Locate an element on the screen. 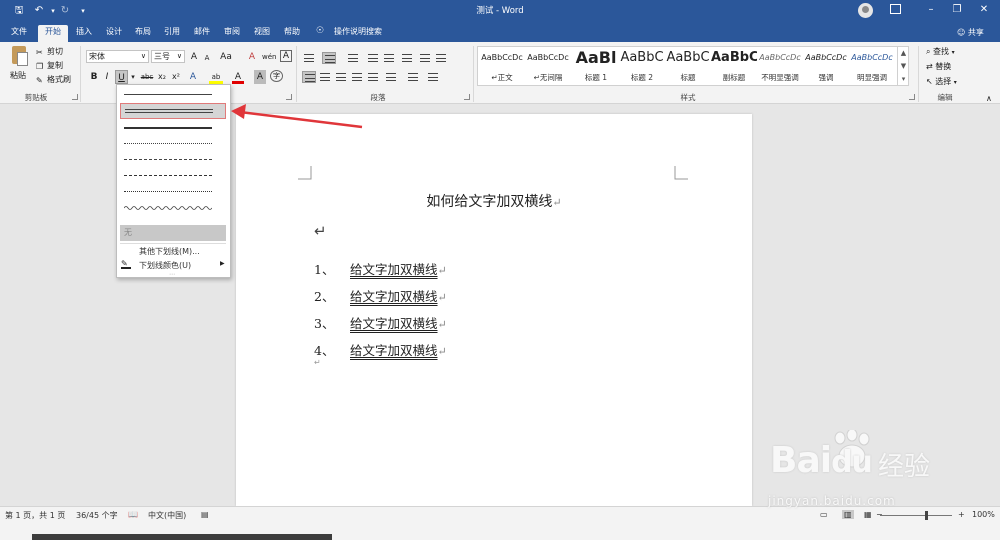 The height and width of the screenshot is (540, 1000). subscript-button: x₂ is located at coordinates (162, 77).